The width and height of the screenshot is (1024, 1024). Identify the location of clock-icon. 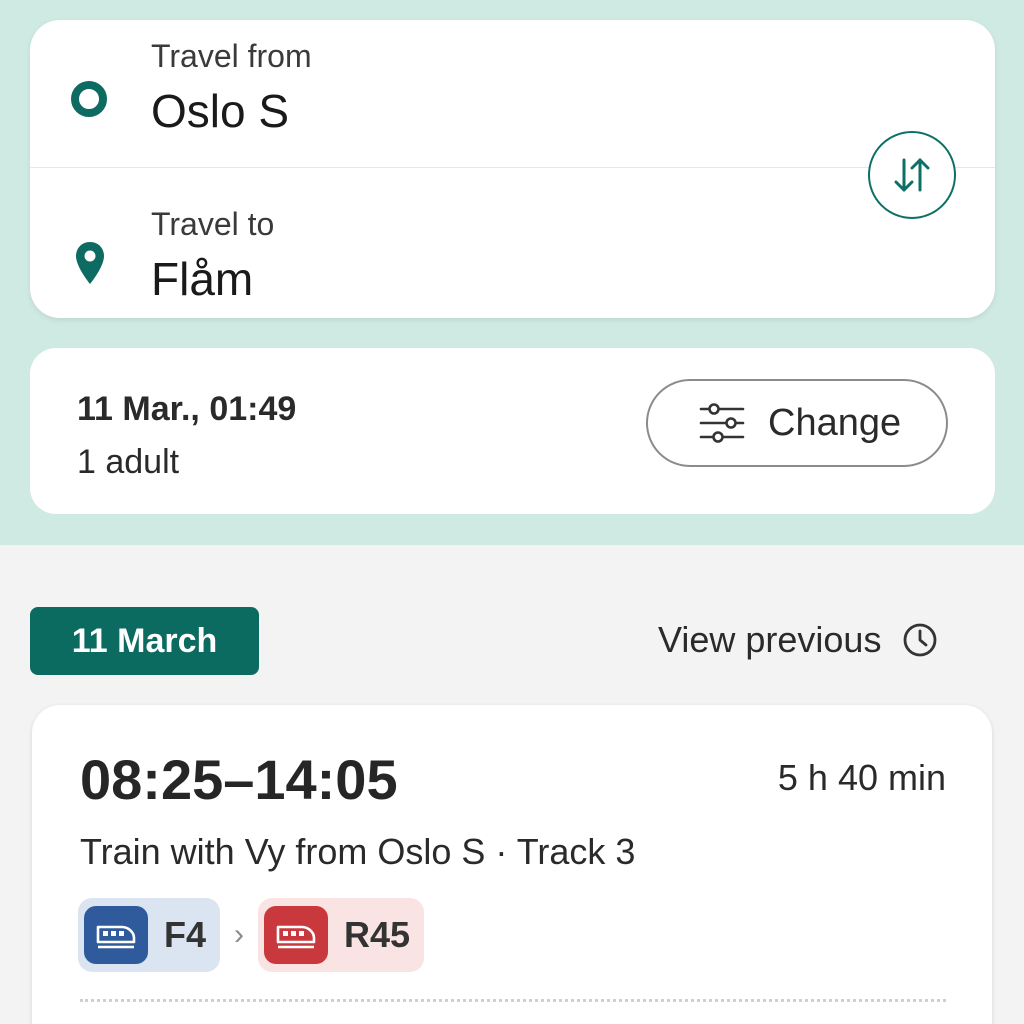
(920, 640).